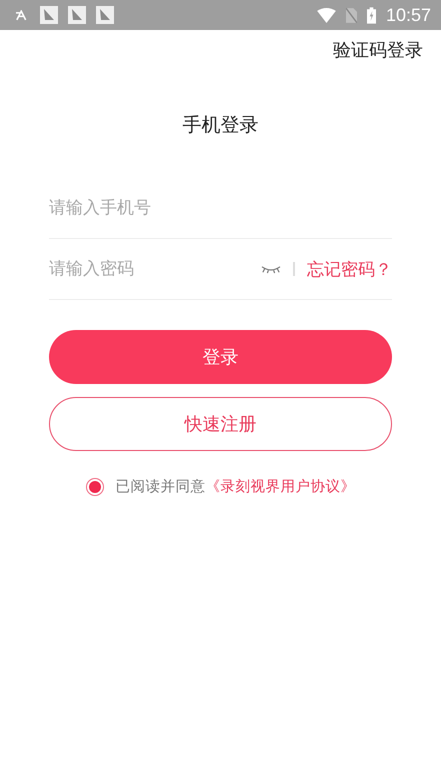 This screenshot has height=784, width=441. What do you see at coordinates (349, 269) in the screenshot?
I see `forgot-password-link: 忘记密码？` at bounding box center [349, 269].